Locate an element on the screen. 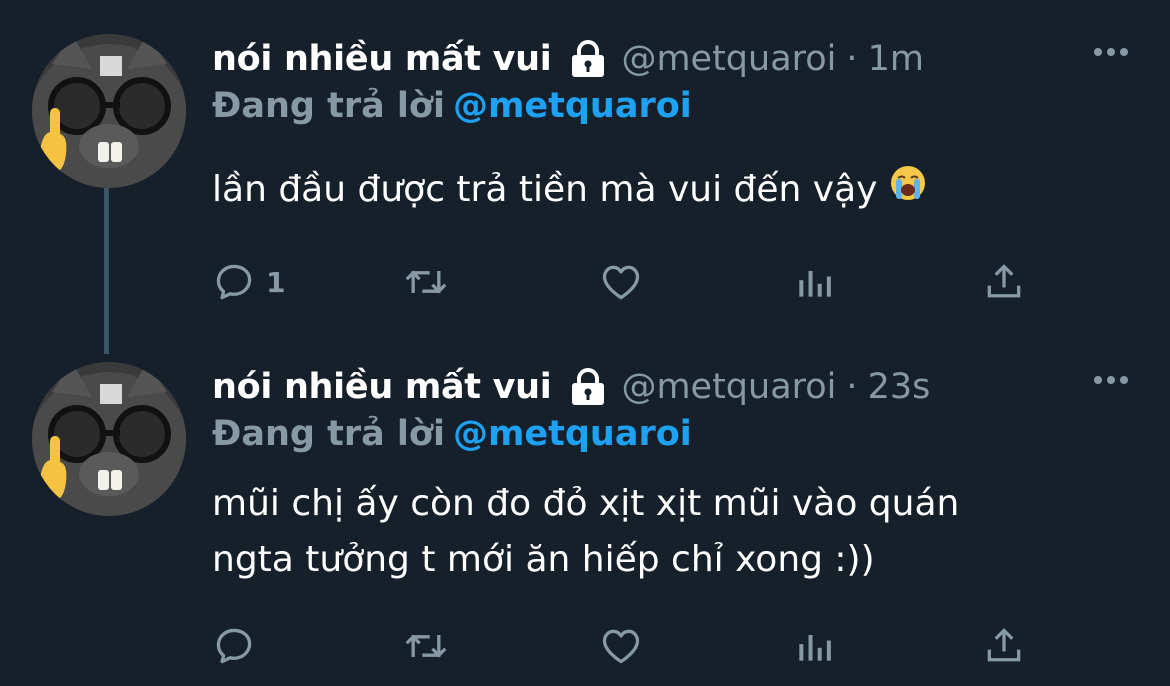 The width and height of the screenshot is (1170, 686). reply-button is located at coordinates (239, 646).